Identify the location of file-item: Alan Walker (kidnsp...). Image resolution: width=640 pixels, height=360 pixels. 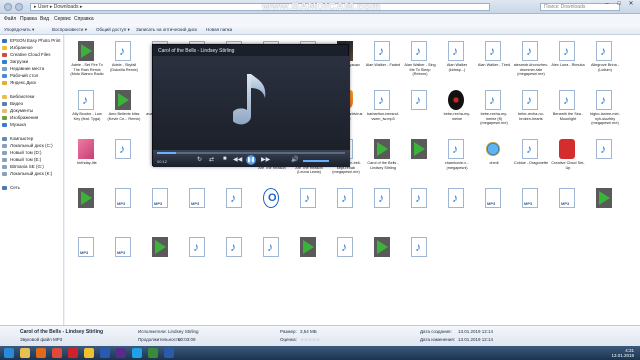
(457, 63).